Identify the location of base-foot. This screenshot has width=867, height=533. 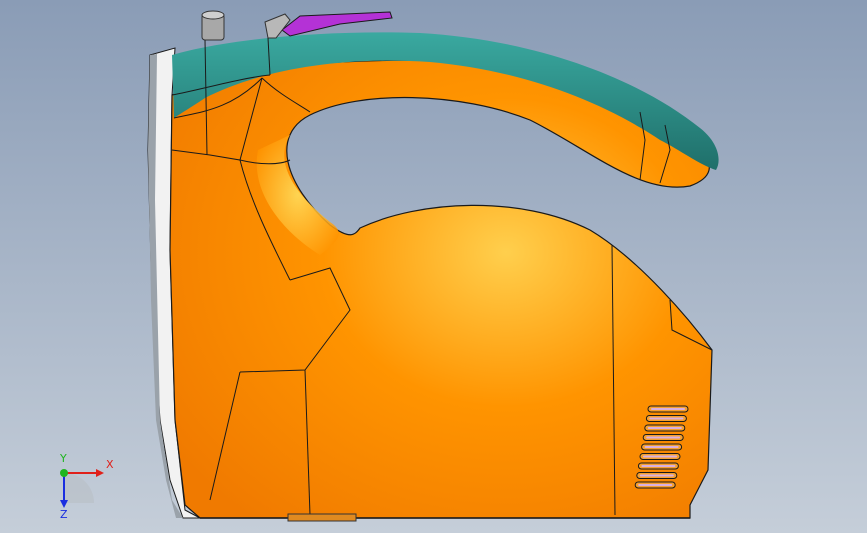
(322, 517).